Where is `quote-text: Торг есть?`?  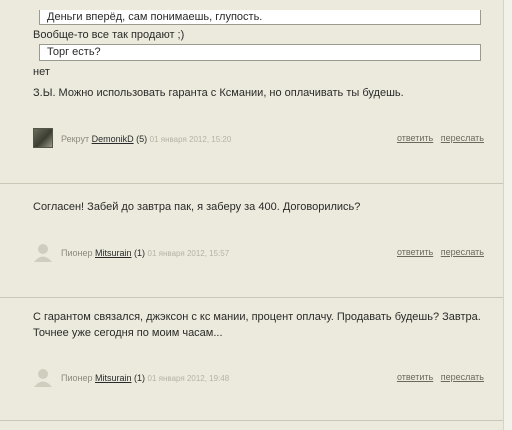 quote-text: Торг есть? is located at coordinates (74, 52).